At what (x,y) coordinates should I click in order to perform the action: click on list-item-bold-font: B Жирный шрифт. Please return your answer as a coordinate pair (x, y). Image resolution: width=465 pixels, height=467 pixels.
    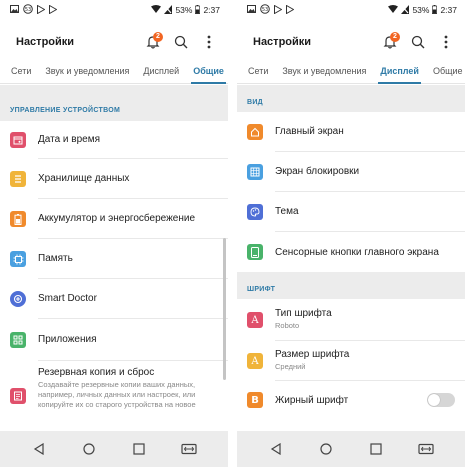
    Looking at the image, I should click on (351, 400).